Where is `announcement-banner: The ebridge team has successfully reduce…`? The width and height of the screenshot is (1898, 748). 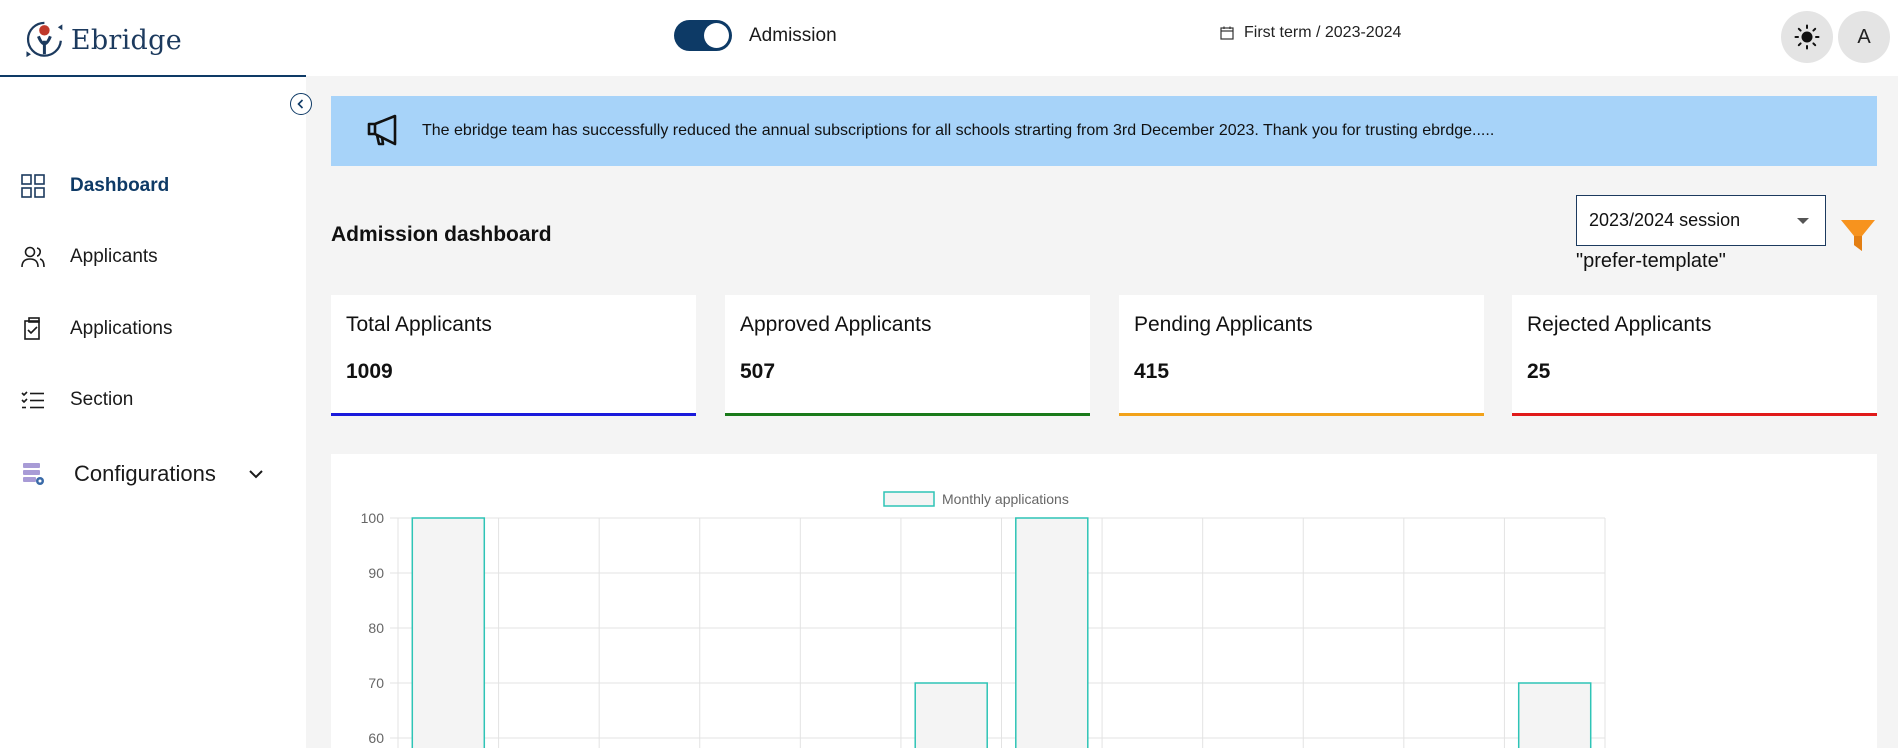
announcement-banner: The ebridge team has successfully reduce… is located at coordinates (1104, 131).